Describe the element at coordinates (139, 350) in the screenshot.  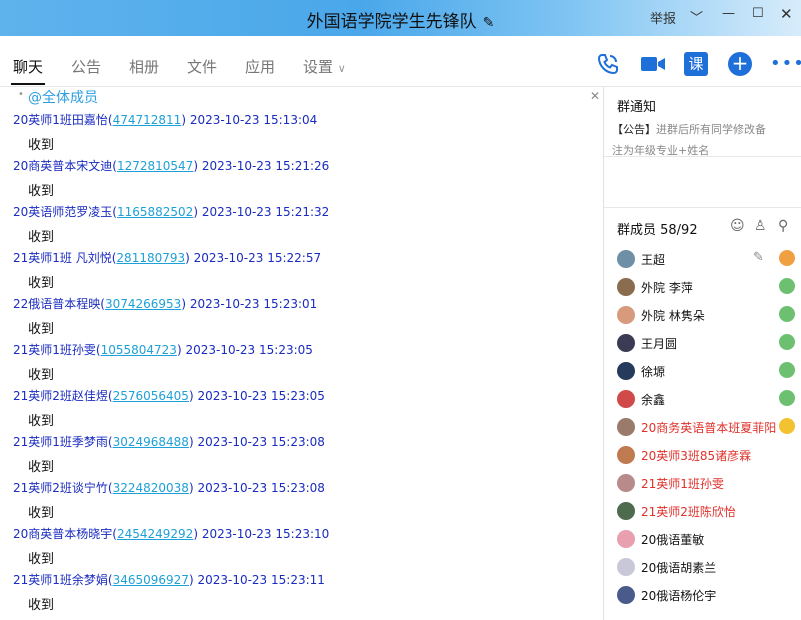
I see `sender-qq: 1055804723` at that location.